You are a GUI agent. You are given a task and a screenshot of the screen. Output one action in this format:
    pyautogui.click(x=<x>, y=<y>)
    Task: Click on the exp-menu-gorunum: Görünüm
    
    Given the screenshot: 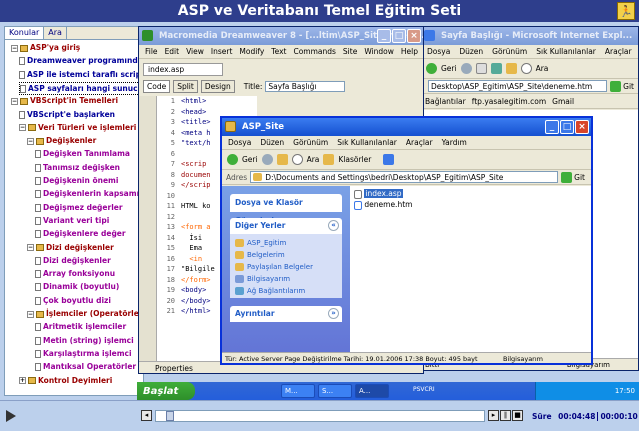 What is the action you would take?
    pyautogui.click(x=310, y=142)
    